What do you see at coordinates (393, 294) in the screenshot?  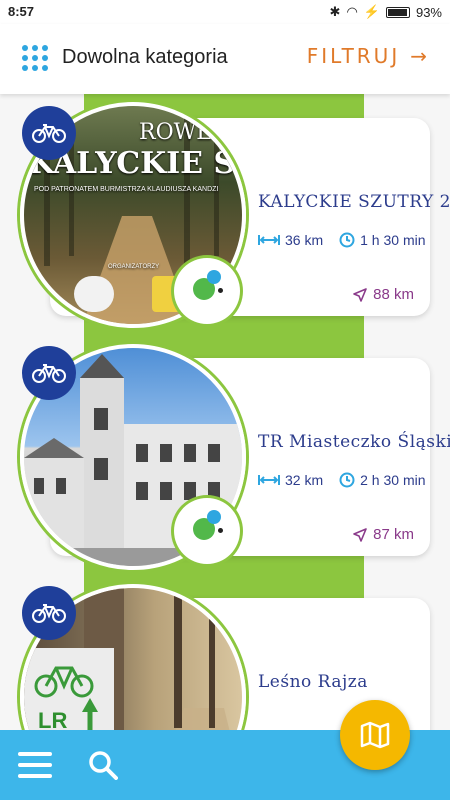 I see `from-user-value: 88 km` at bounding box center [393, 294].